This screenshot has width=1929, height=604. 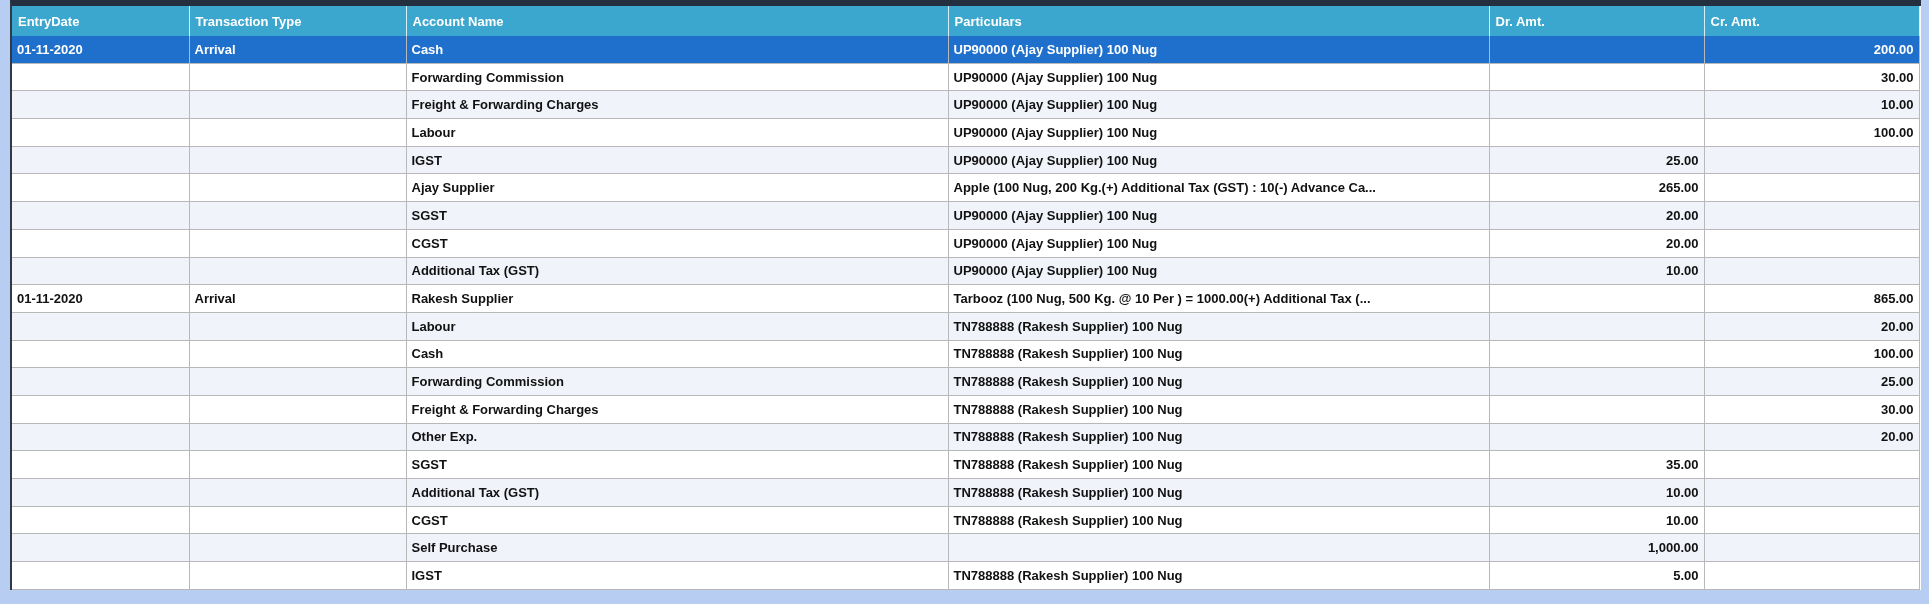 I want to click on ledger-row: Labour TN788888 (Rakesh Supplier) 100 Nug 20.00, so click(x=965, y=326).